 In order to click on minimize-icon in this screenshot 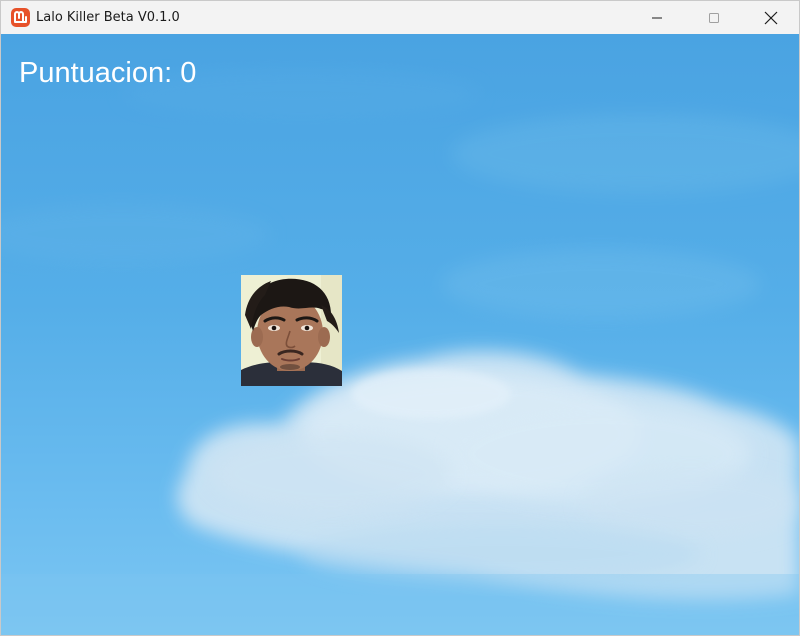, I will do `click(656, 17)`.